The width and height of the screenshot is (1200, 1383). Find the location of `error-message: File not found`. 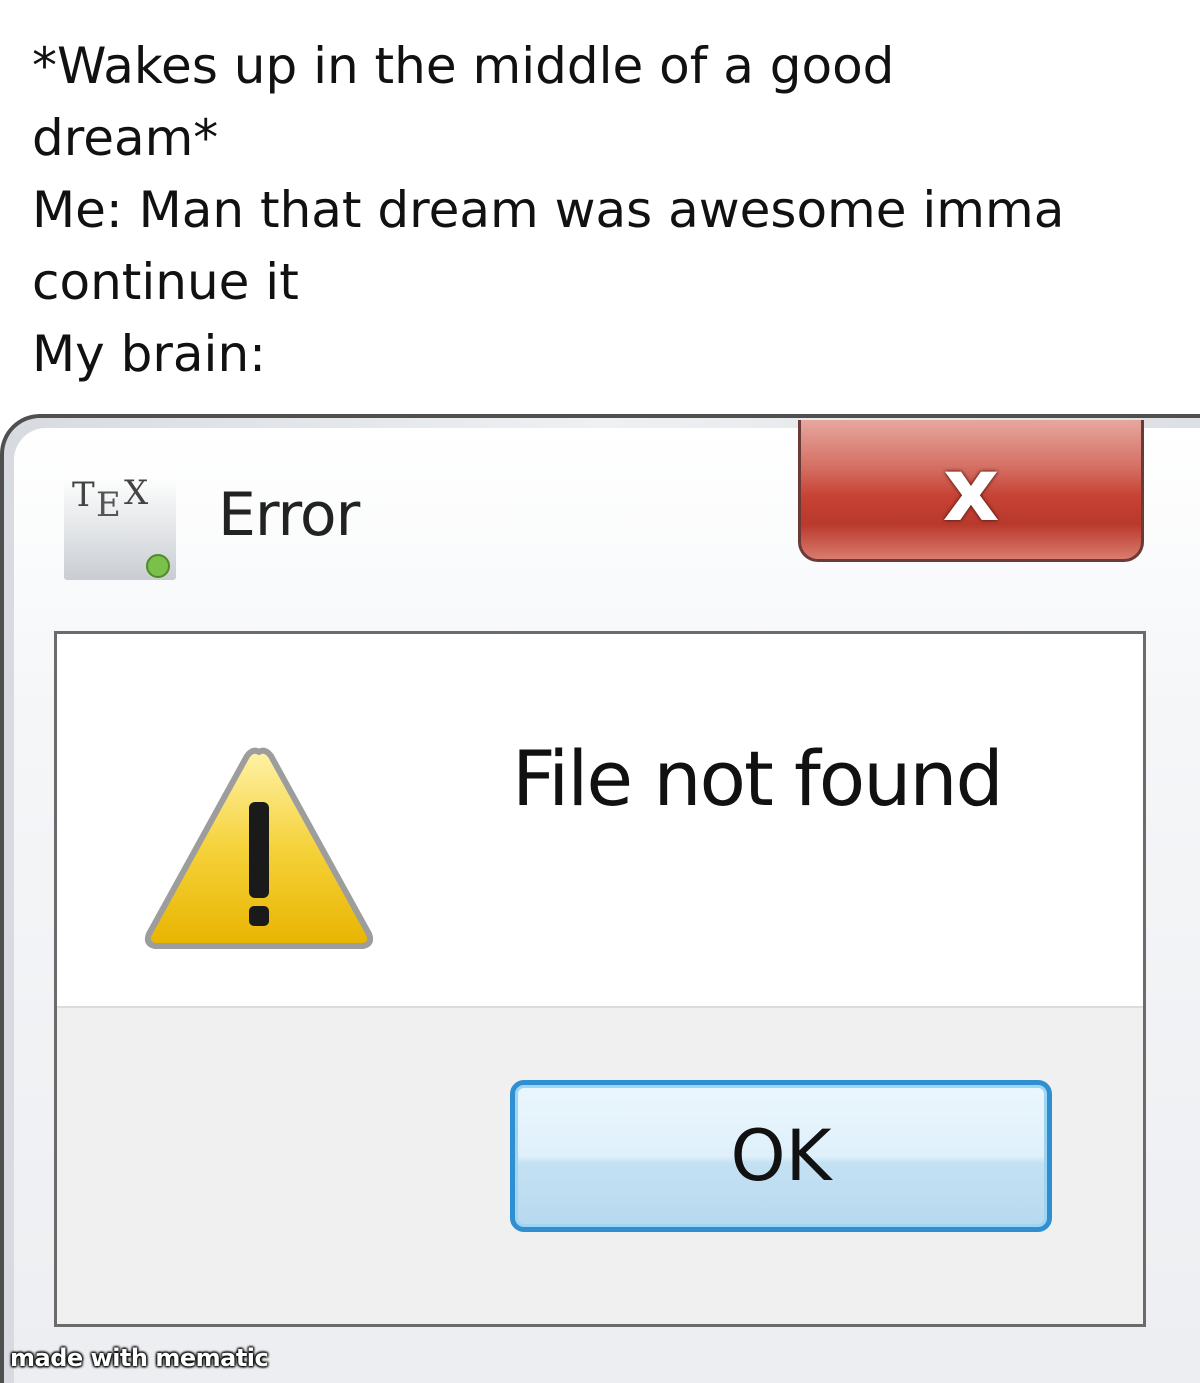

error-message: File not found is located at coordinates (758, 778).